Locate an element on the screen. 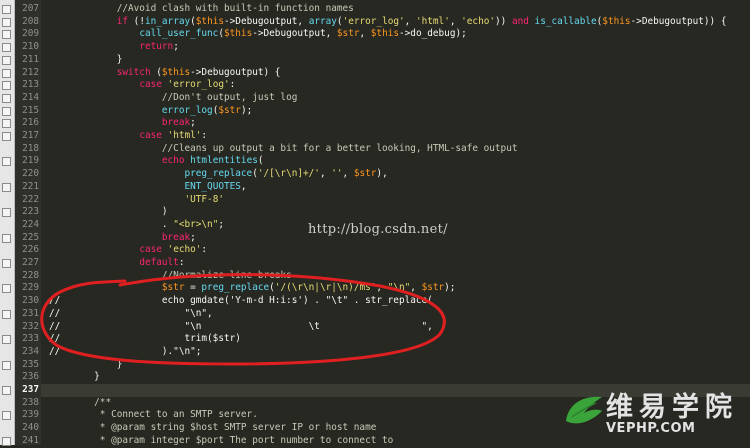 The height and width of the screenshot is (448, 750). line-code: case 'error_log': is located at coordinates (142, 85).